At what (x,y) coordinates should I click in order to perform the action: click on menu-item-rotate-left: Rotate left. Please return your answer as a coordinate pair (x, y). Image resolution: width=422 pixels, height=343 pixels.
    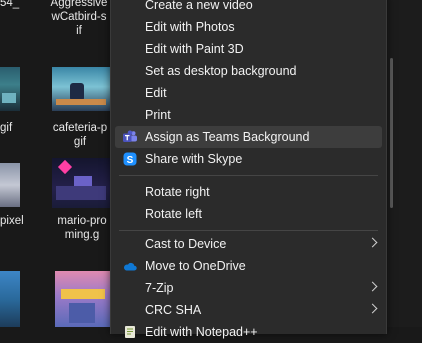
    Looking at the image, I should click on (248, 214).